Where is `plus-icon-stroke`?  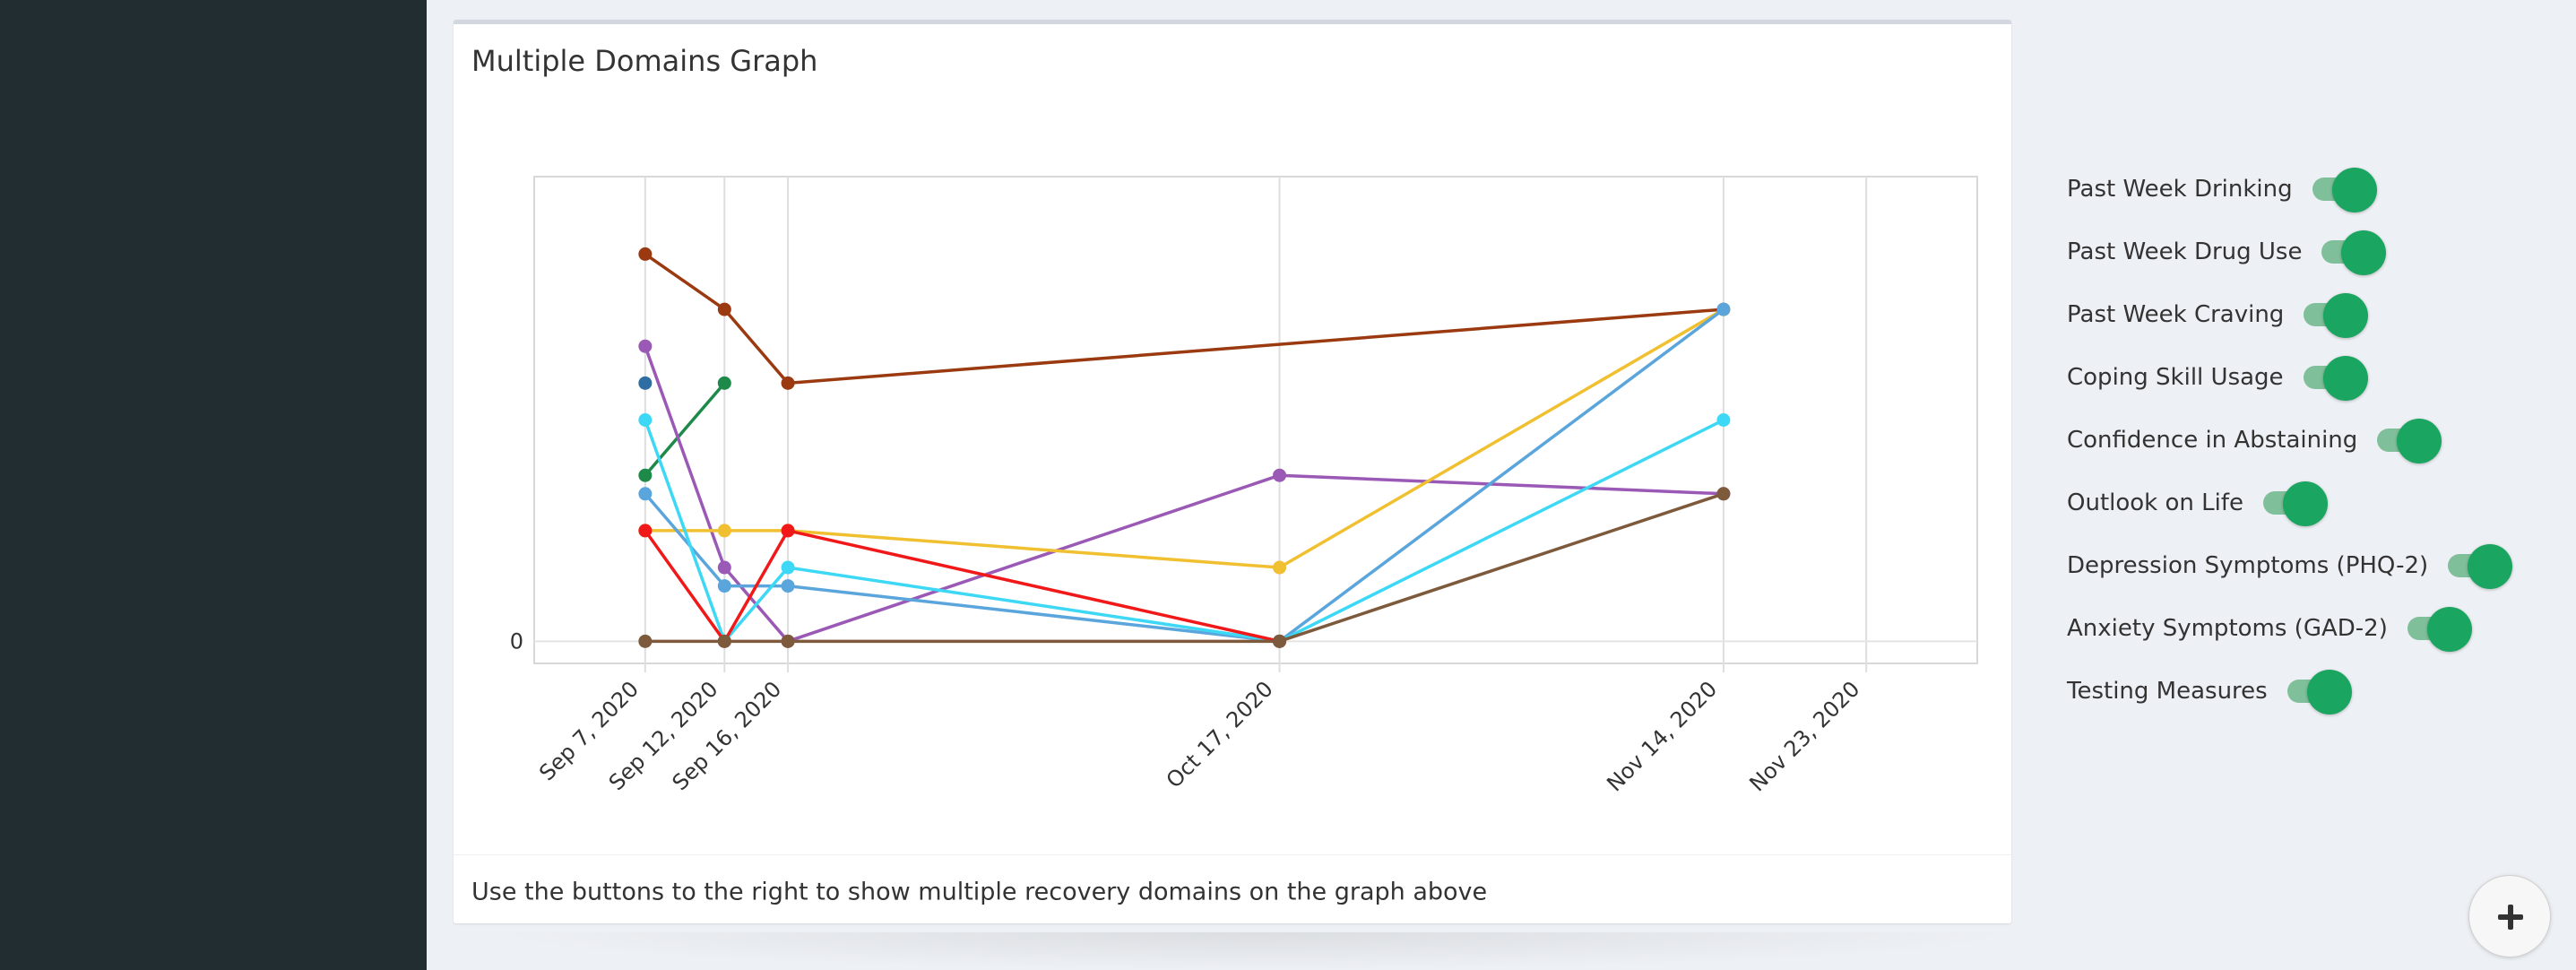
plus-icon-stroke is located at coordinates (2510, 917).